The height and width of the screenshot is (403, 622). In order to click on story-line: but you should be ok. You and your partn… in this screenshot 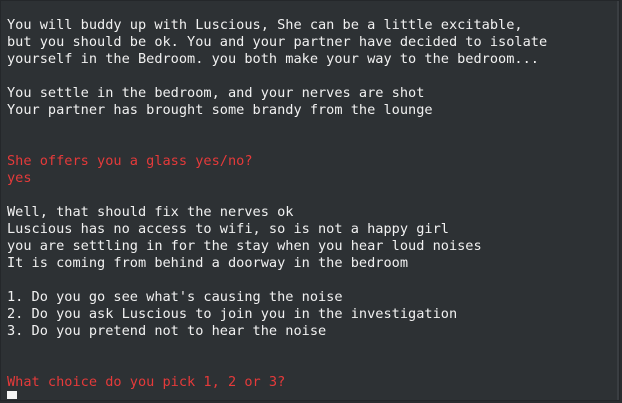, I will do `click(277, 42)`.